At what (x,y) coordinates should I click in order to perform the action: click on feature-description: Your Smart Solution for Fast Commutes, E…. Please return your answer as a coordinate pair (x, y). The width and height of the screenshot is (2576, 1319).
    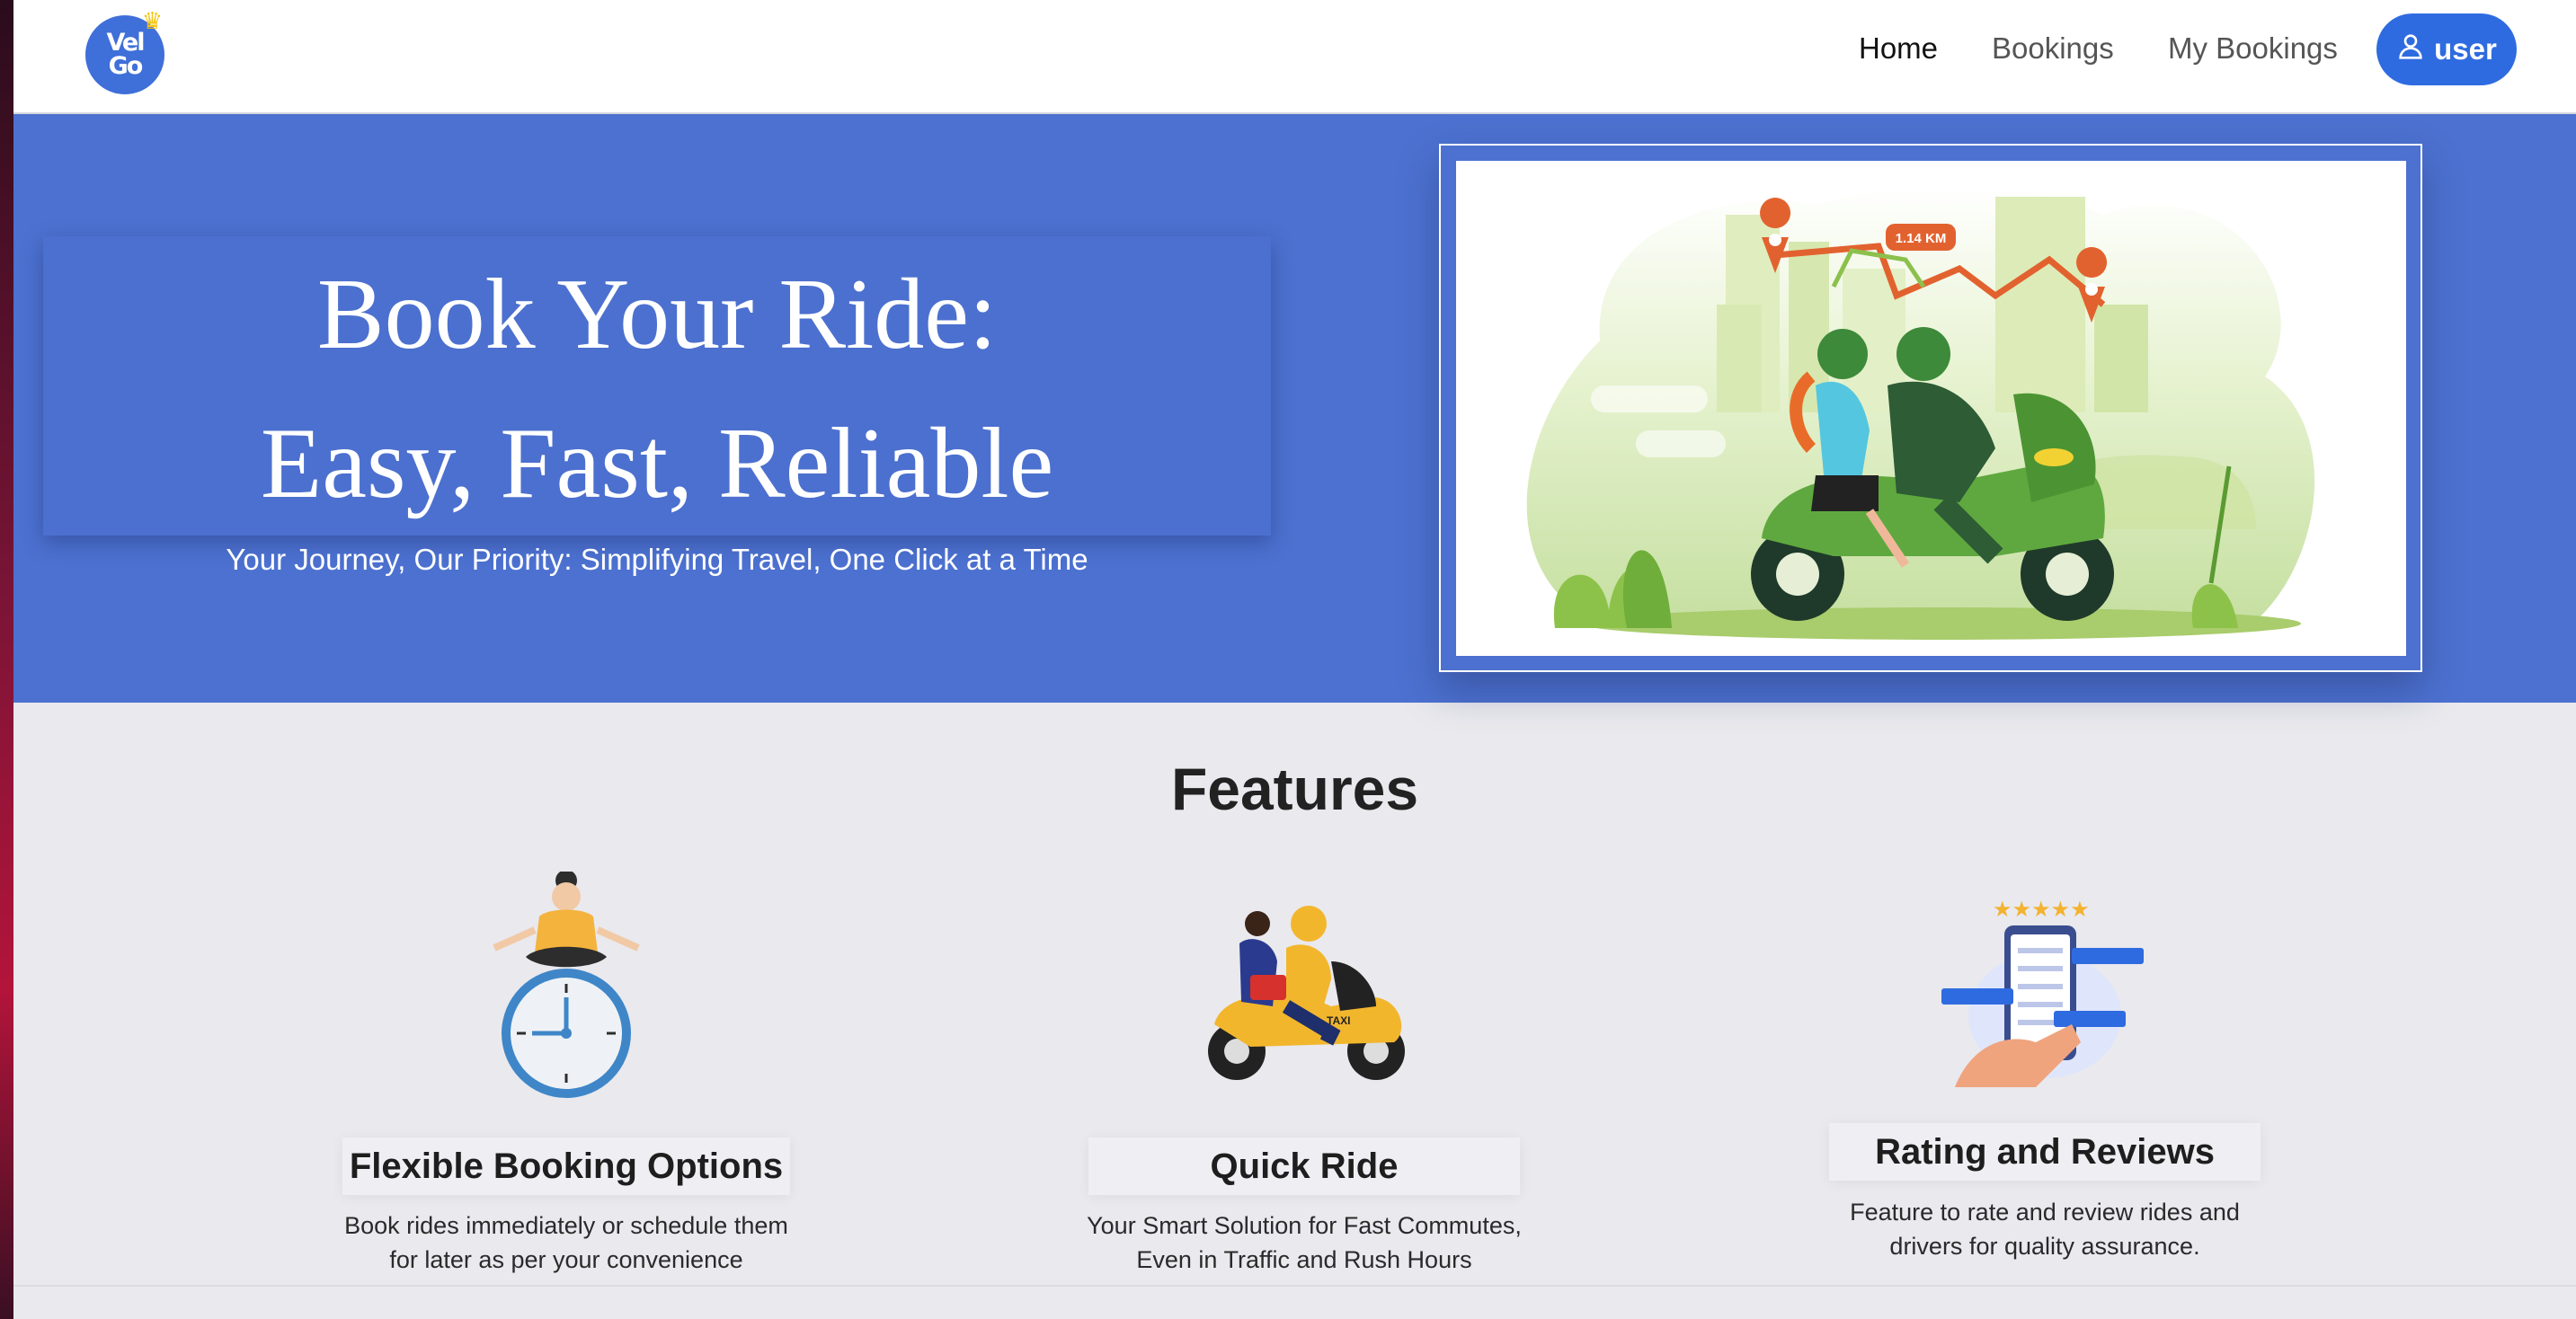
    Looking at the image, I should click on (1304, 1242).